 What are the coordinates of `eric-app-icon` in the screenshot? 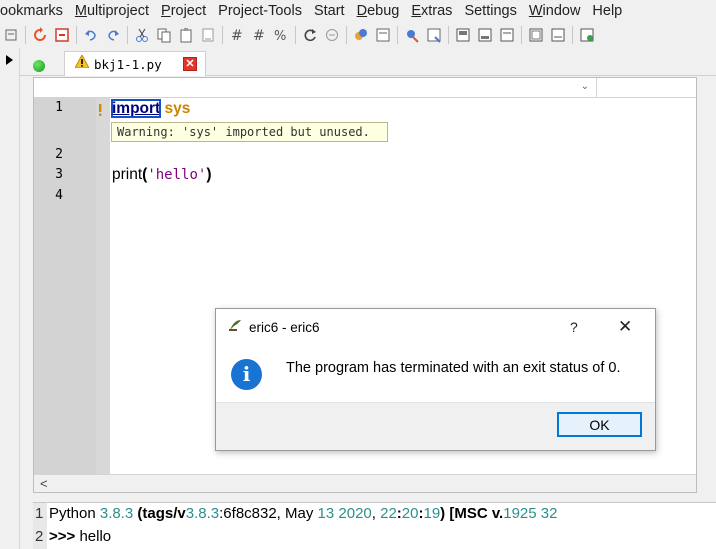 It's located at (235, 327).